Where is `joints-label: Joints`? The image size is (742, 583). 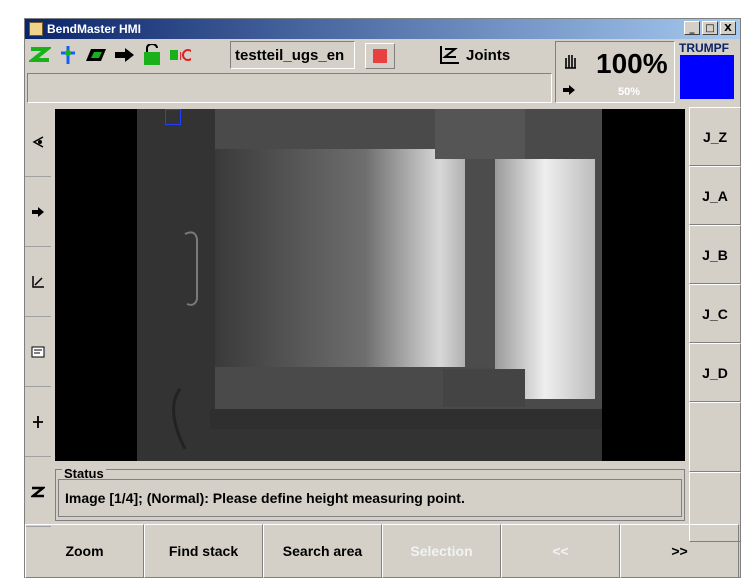
joints-label: Joints is located at coordinates (488, 55).